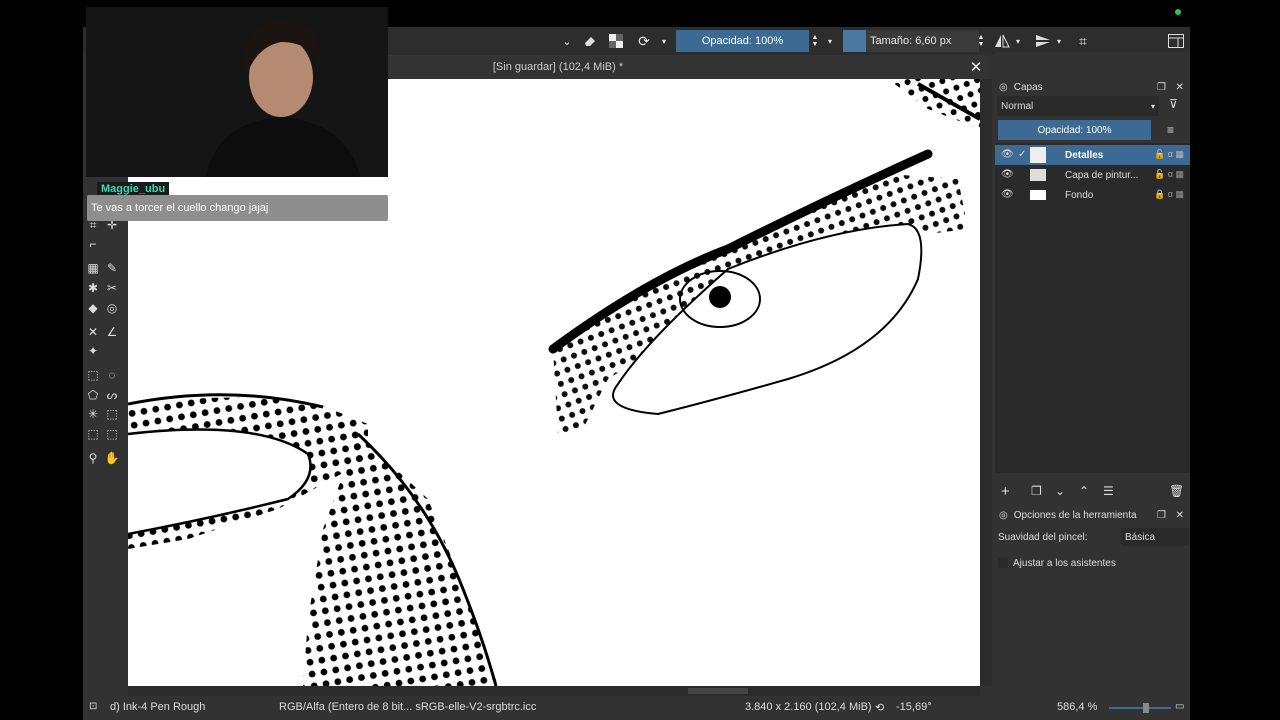 This screenshot has height=720, width=1280. What do you see at coordinates (1028, 87) in the screenshot?
I see `layers-title: Capas` at bounding box center [1028, 87].